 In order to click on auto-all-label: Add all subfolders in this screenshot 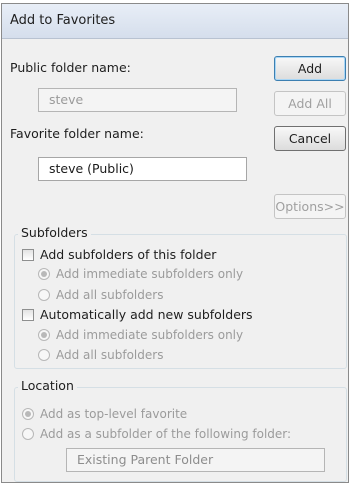, I will do `click(110, 355)`.